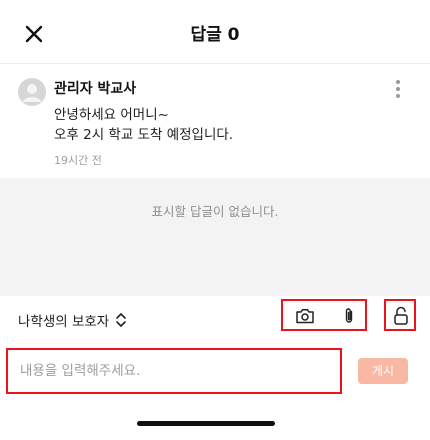 This screenshot has height=440, width=430. What do you see at coordinates (121, 320) in the screenshot?
I see `chevron-up-down-icon` at bounding box center [121, 320].